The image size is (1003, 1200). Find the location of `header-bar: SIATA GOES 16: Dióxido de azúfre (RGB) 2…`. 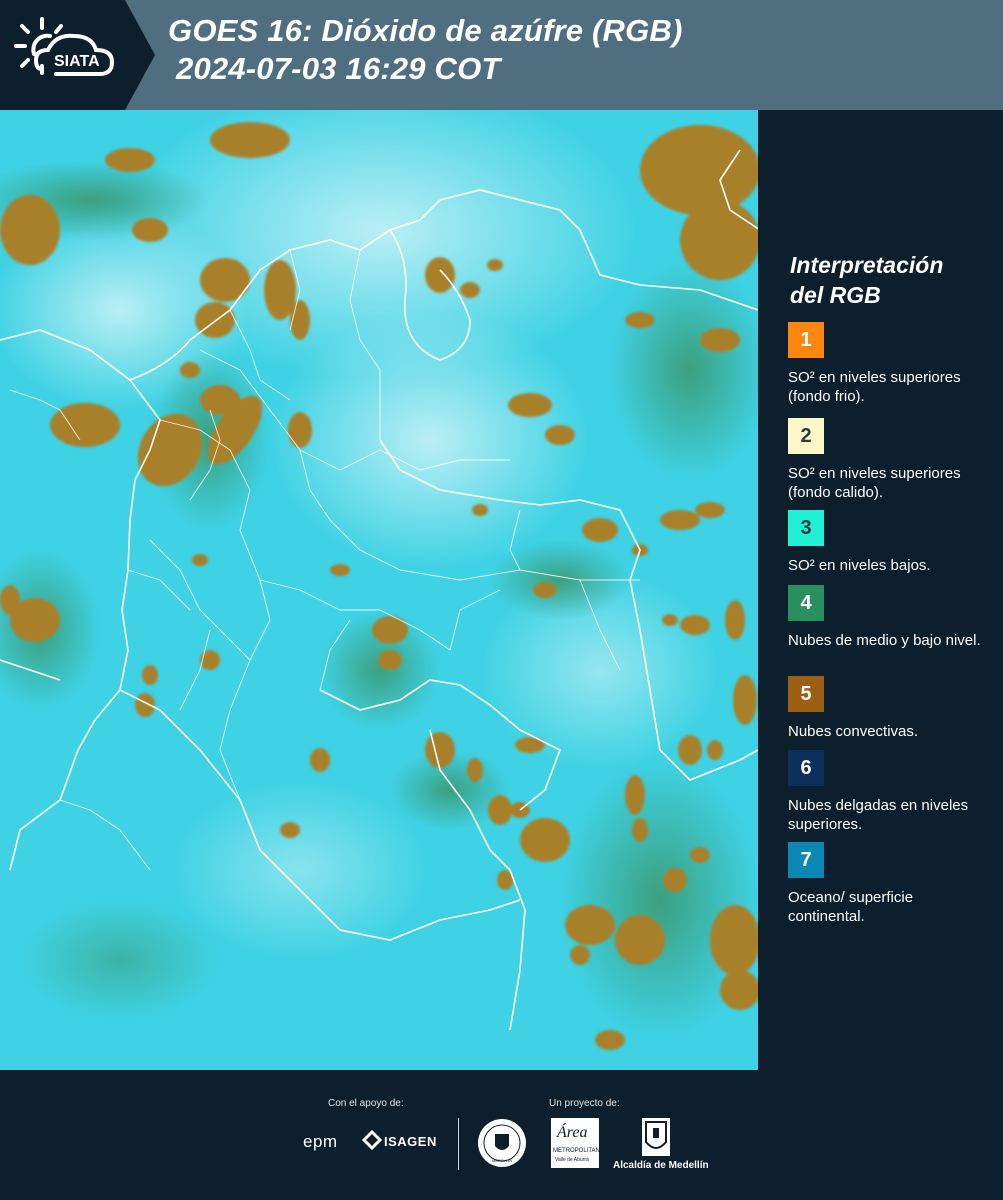

header-bar: SIATA GOES 16: Dióxido de azúfre (RGB) 2… is located at coordinates (501, 55).